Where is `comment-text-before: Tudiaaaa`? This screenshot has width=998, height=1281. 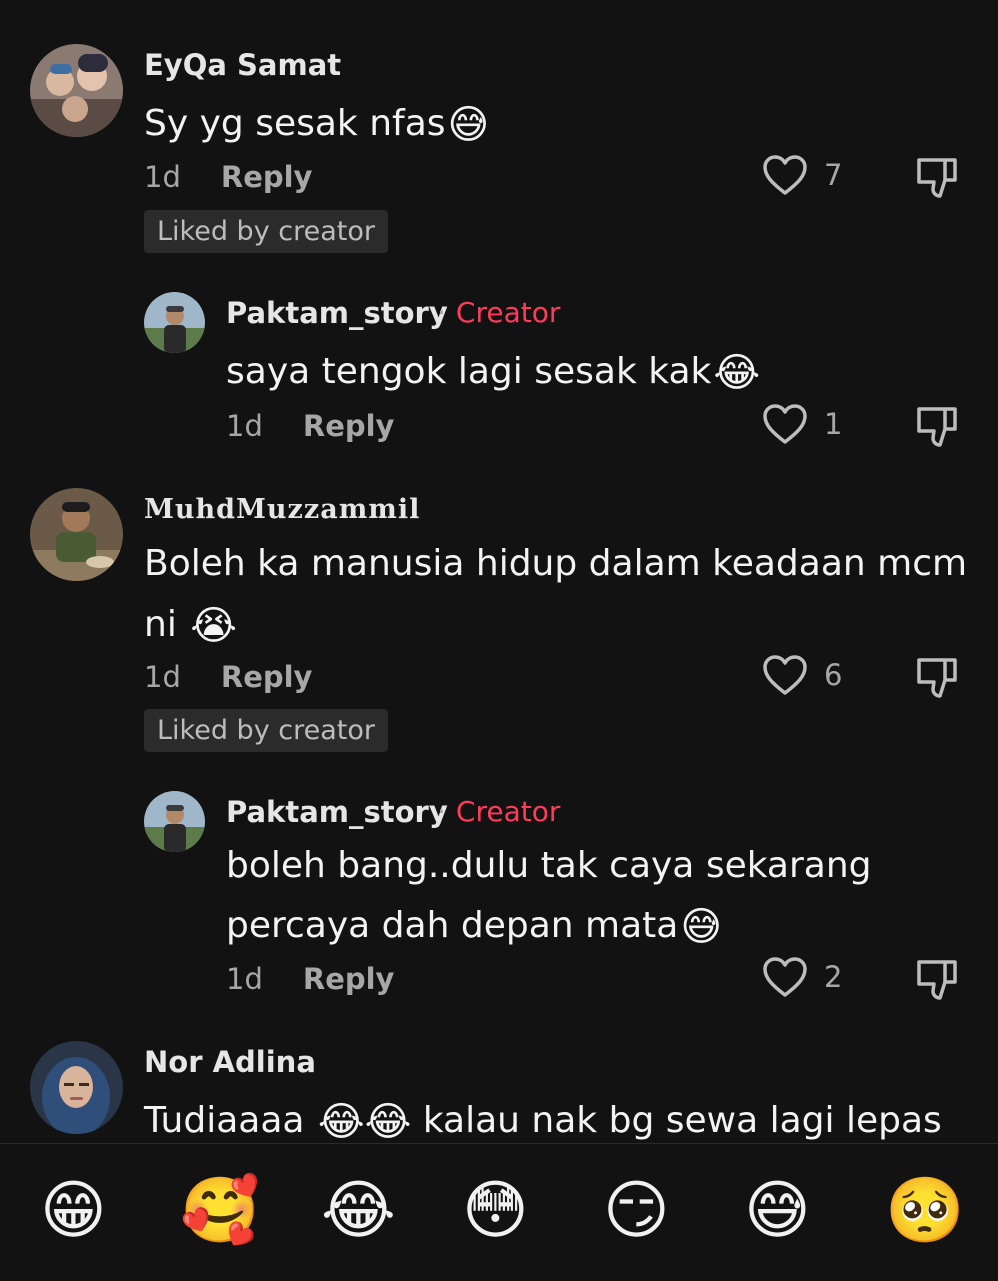
comment-text-before: Tudiaaaa is located at coordinates (224, 1120).